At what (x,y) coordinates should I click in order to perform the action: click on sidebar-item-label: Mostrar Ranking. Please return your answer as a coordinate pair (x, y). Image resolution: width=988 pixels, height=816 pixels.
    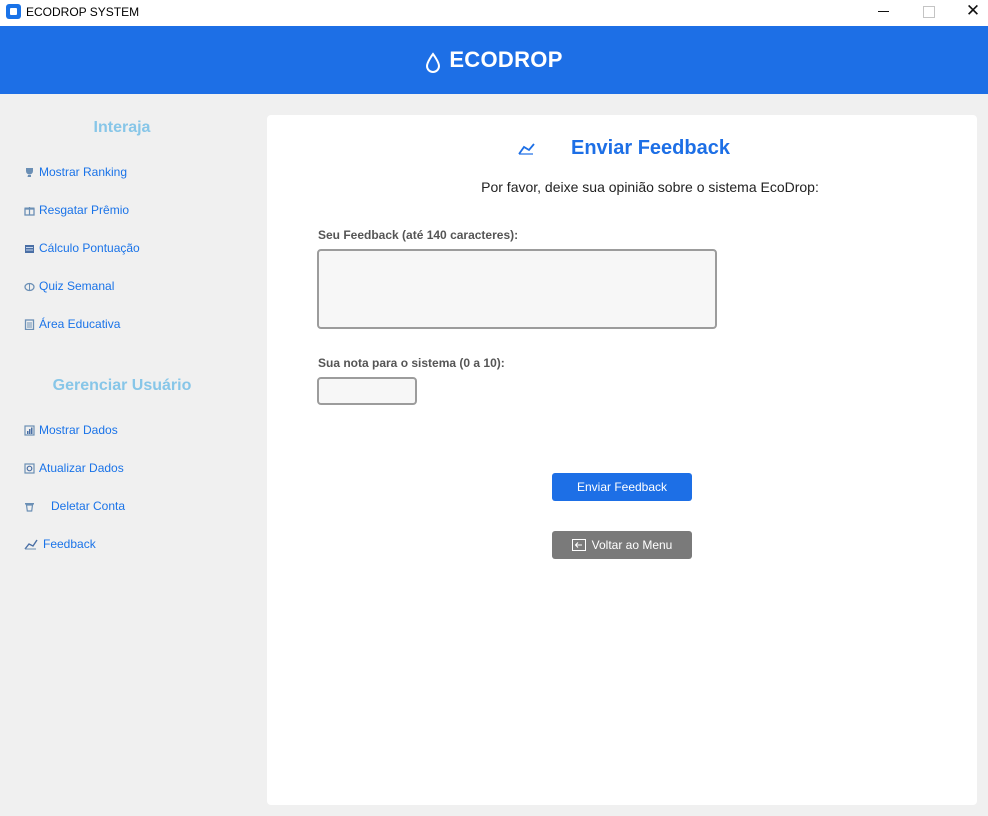
    Looking at the image, I should click on (83, 172).